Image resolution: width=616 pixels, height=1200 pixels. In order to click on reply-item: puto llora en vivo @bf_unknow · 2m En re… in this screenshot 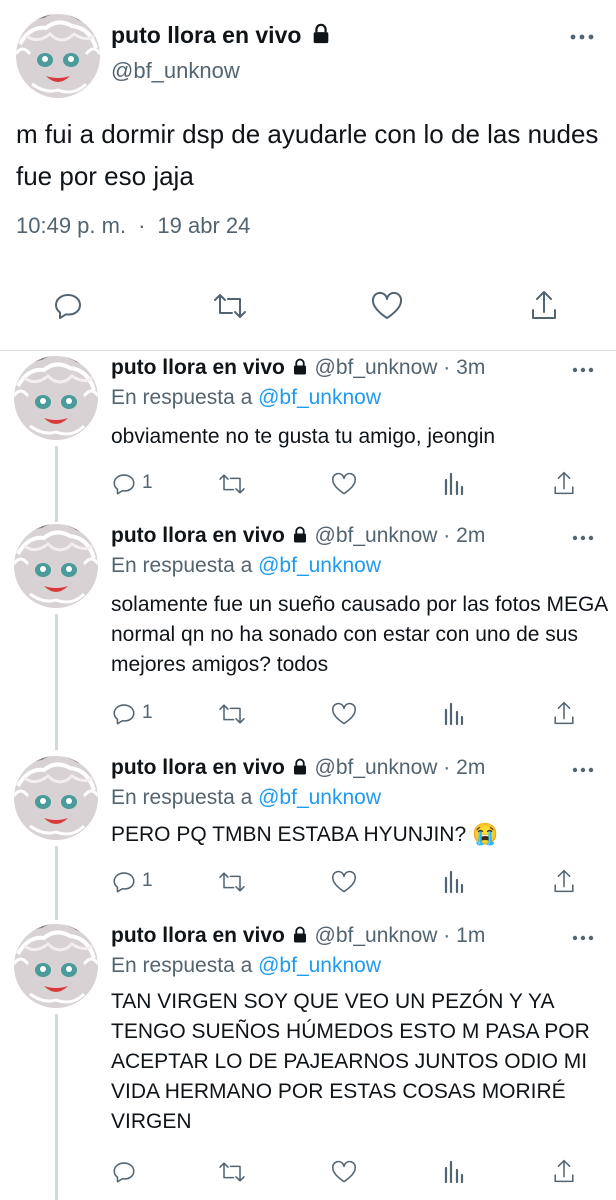, I will do `click(308, 836)`.